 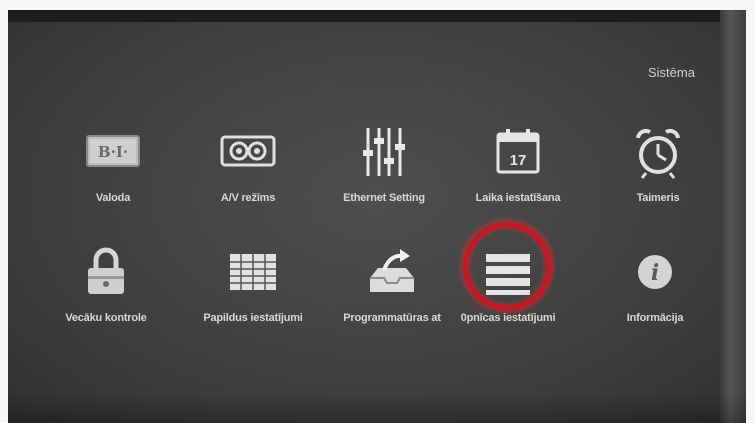 I want to click on svg-text: 17, so click(x=518, y=160).